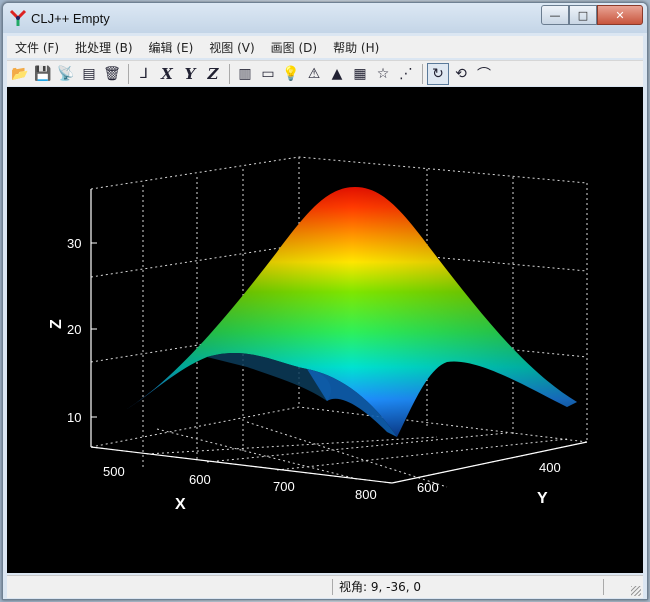 This screenshot has height=602, width=650. I want to click on menu-view: 视图 (V), so click(231, 47).